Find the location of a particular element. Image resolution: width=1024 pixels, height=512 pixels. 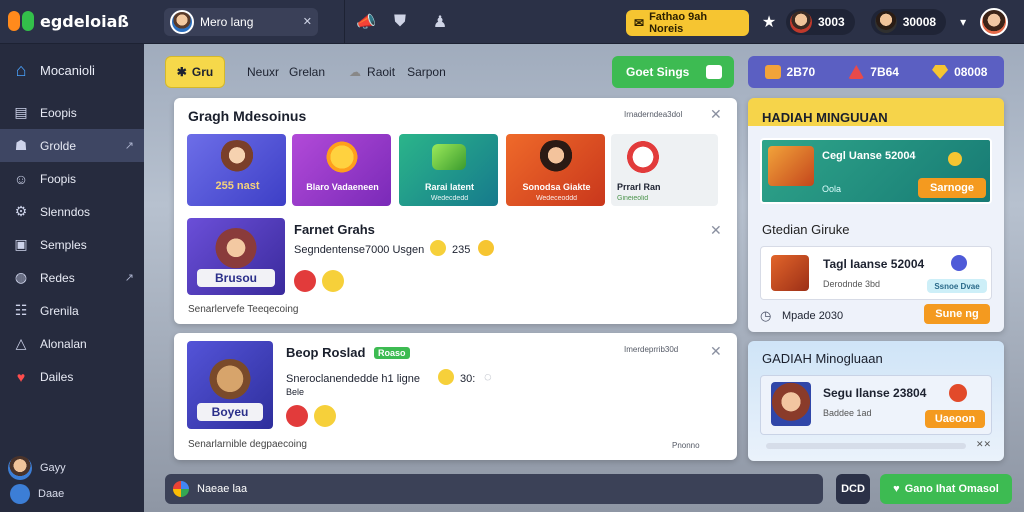

chevron-down-icon: ▾ is located at coordinates (963, 22).